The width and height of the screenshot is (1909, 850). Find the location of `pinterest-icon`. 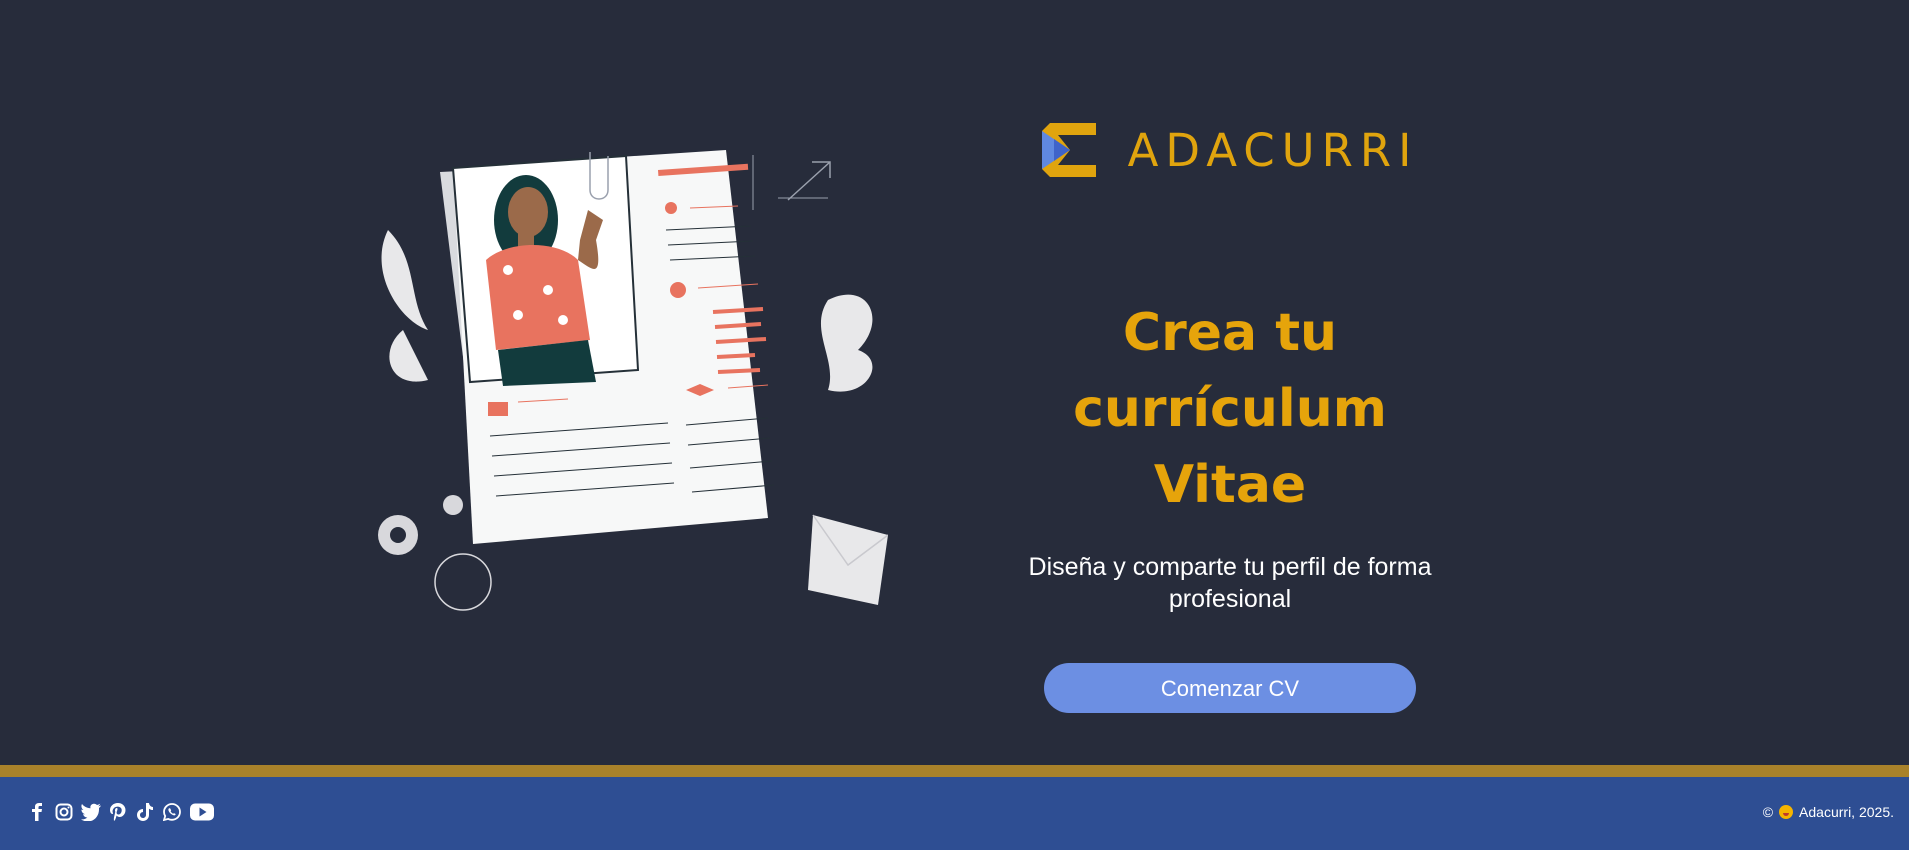

pinterest-icon is located at coordinates (118, 812).